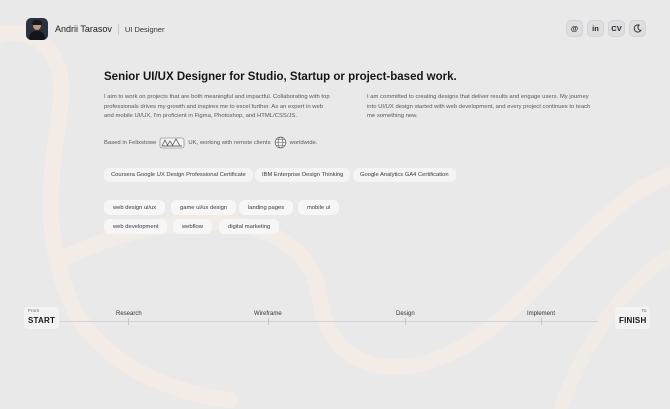 The height and width of the screenshot is (409, 670). What do you see at coordinates (136, 226) in the screenshot?
I see `skill-tag: web development` at bounding box center [136, 226].